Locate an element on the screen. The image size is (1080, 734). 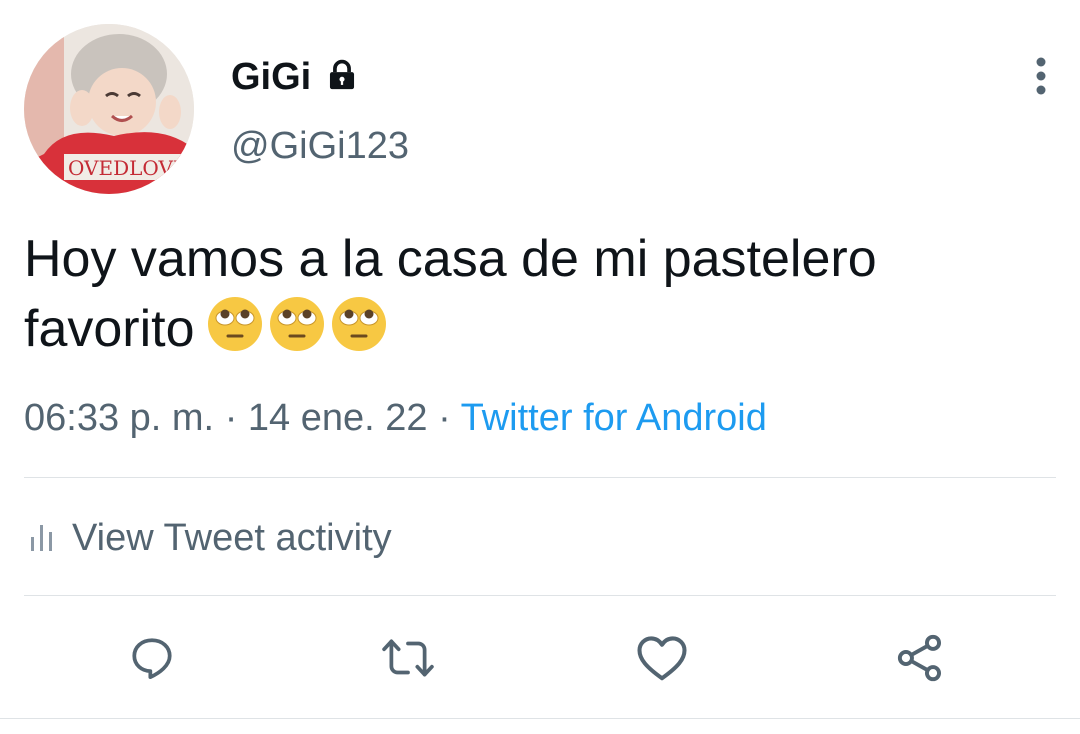
more-options-button is located at coordinates (1041, 76).